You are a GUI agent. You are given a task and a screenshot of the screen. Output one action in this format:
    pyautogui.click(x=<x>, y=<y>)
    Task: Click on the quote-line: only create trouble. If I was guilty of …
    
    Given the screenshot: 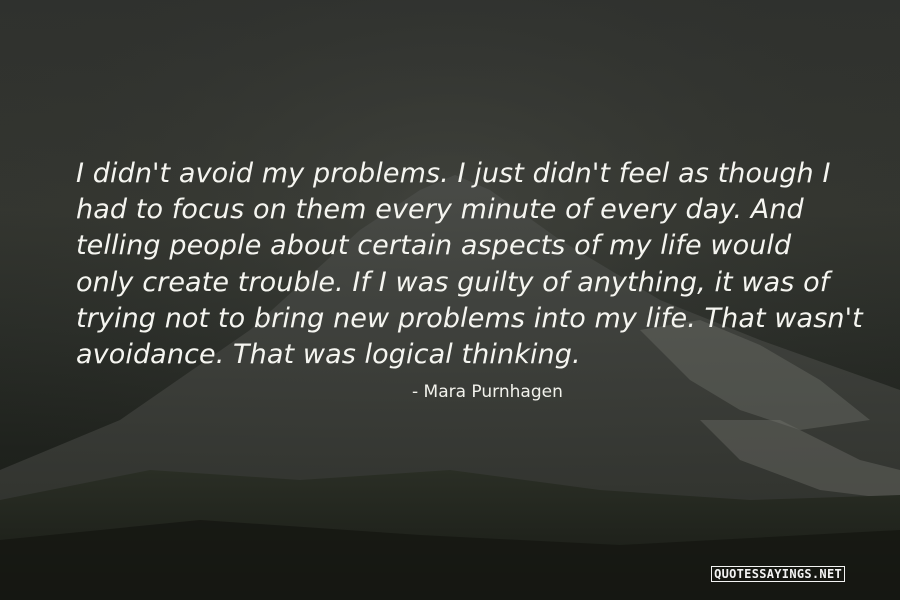 What is the action you would take?
    pyautogui.click(x=453, y=282)
    